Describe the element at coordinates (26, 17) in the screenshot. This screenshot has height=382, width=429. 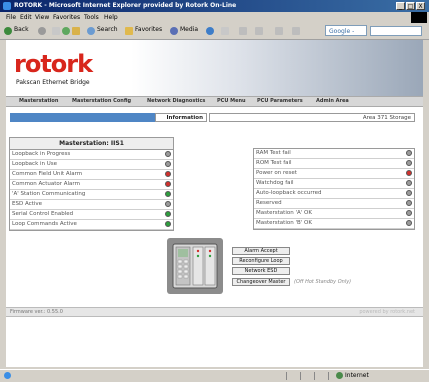
I see `menu-edit: Edit` at that location.